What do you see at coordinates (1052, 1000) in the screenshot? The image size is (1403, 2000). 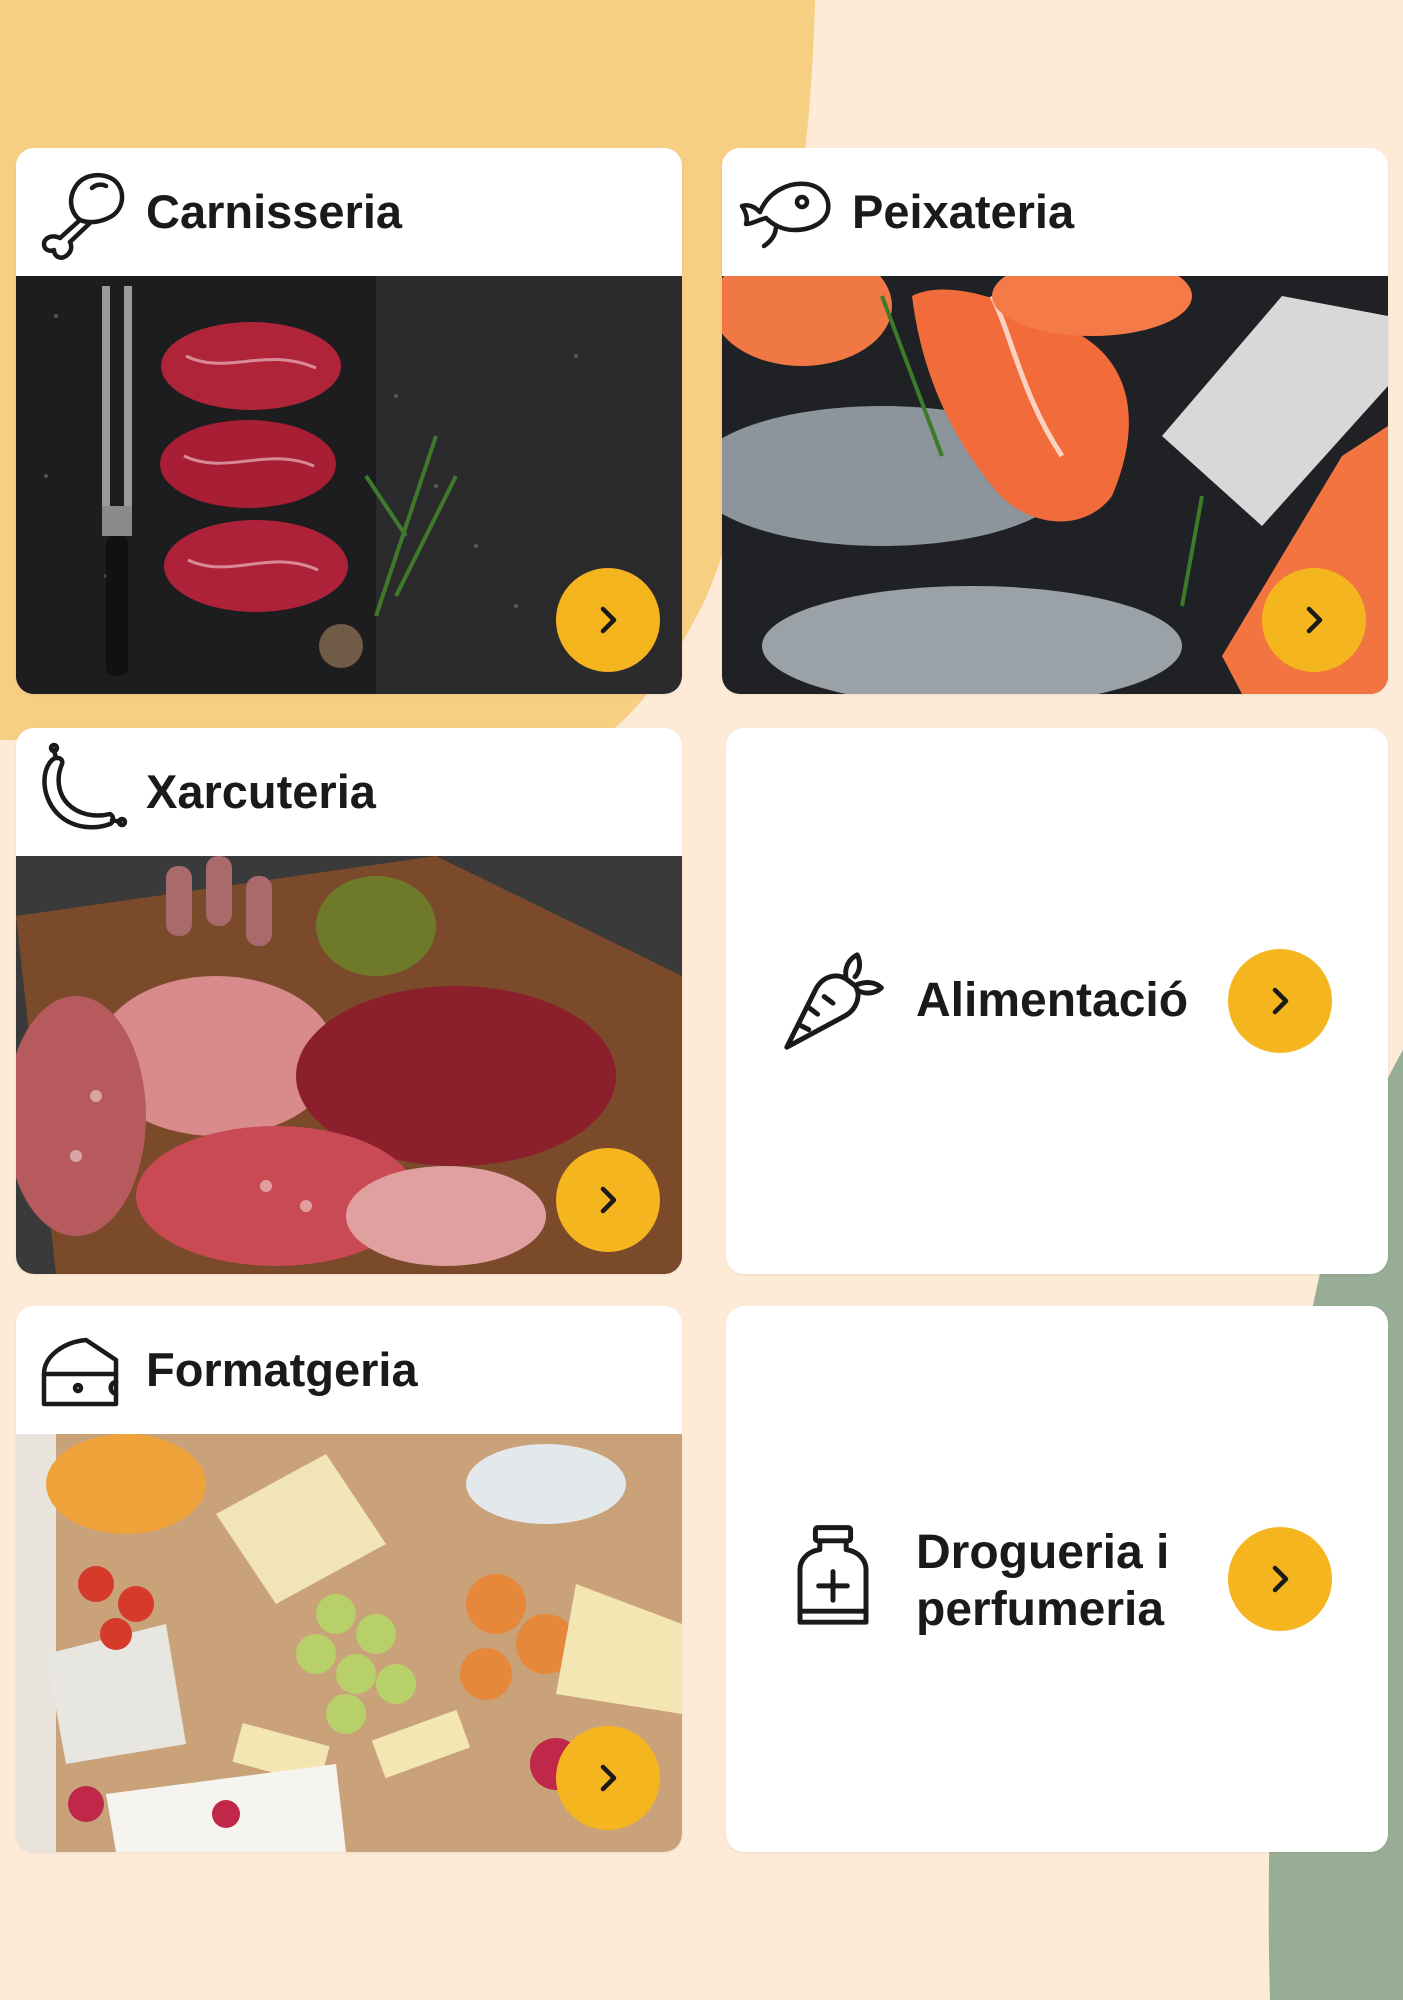 I see `category-title: Alimentació` at bounding box center [1052, 1000].